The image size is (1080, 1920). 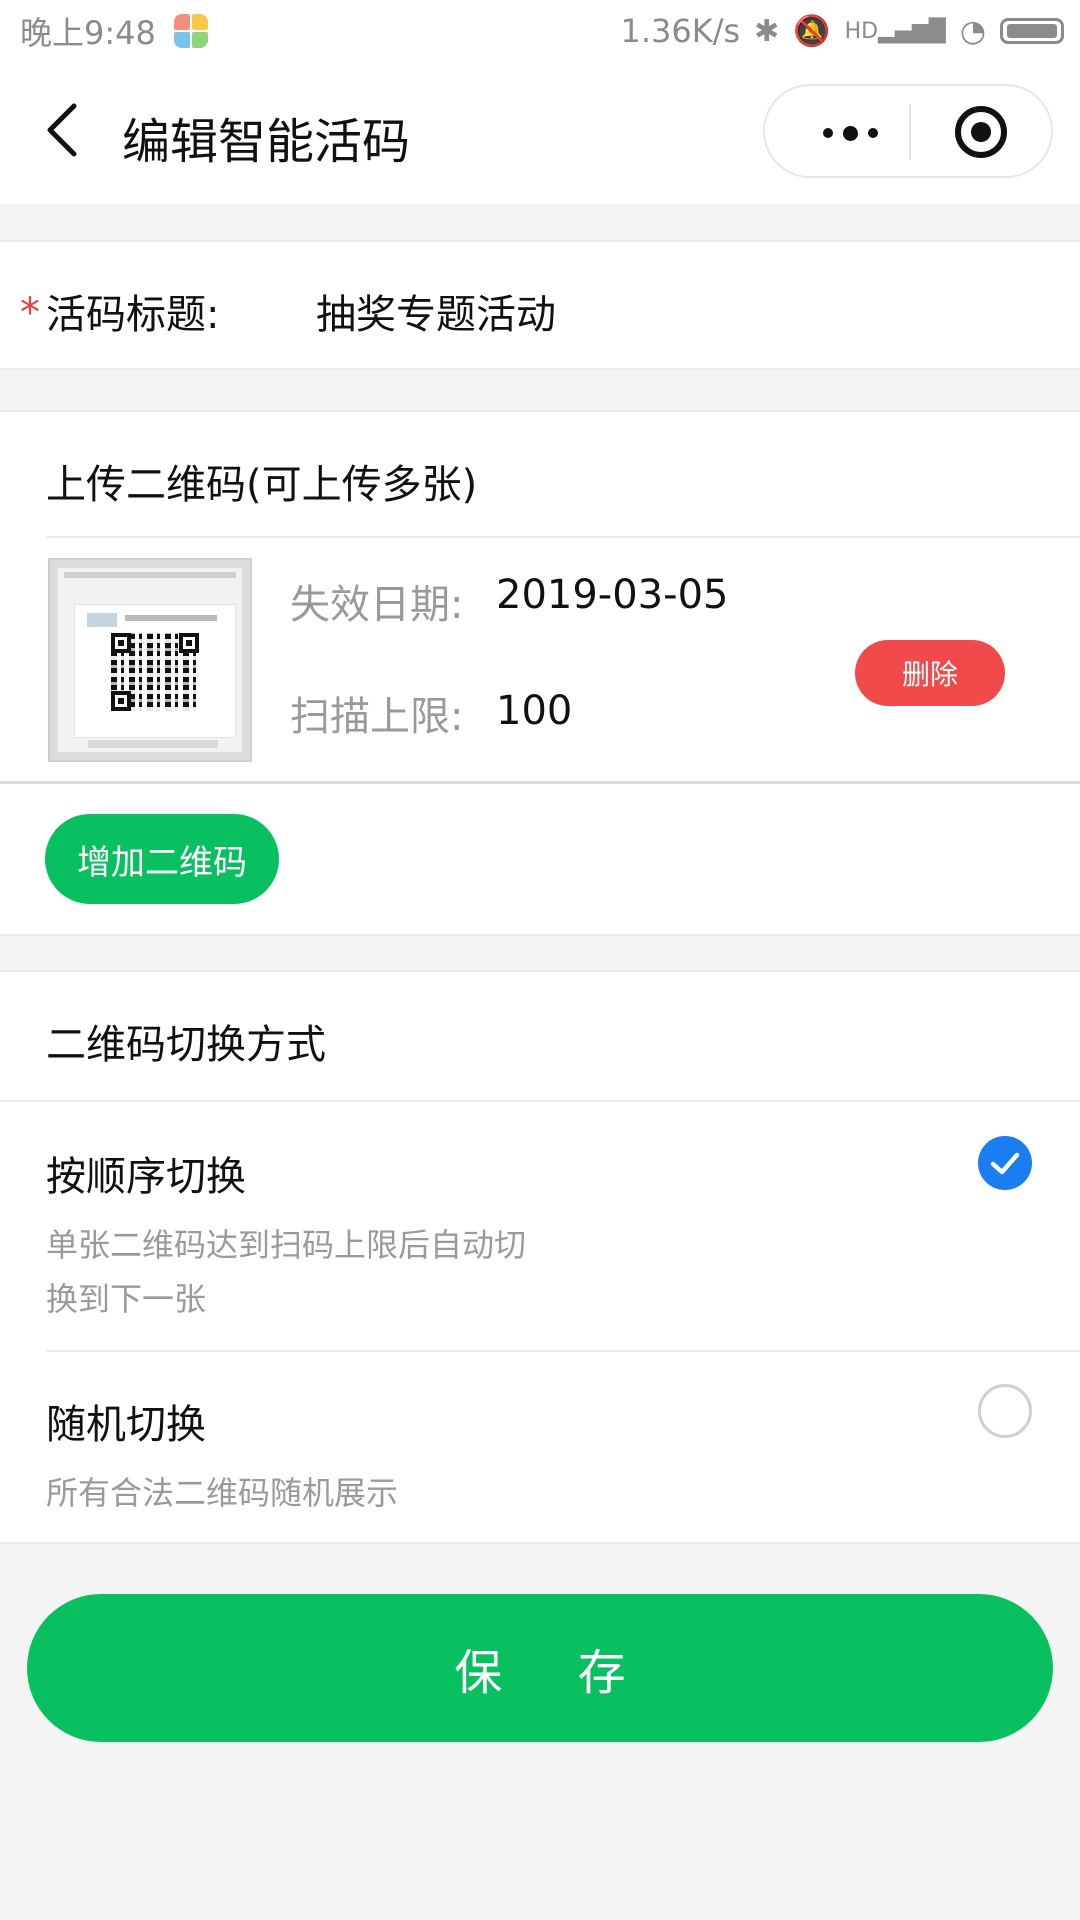 I want to click on signal-icon: HD▂▄▆█, so click(x=895, y=31).